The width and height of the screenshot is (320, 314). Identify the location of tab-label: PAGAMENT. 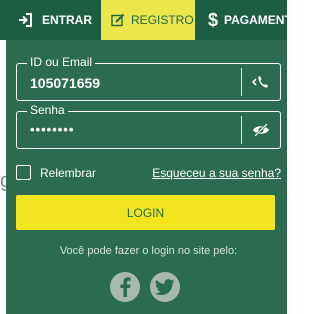
(255, 20).